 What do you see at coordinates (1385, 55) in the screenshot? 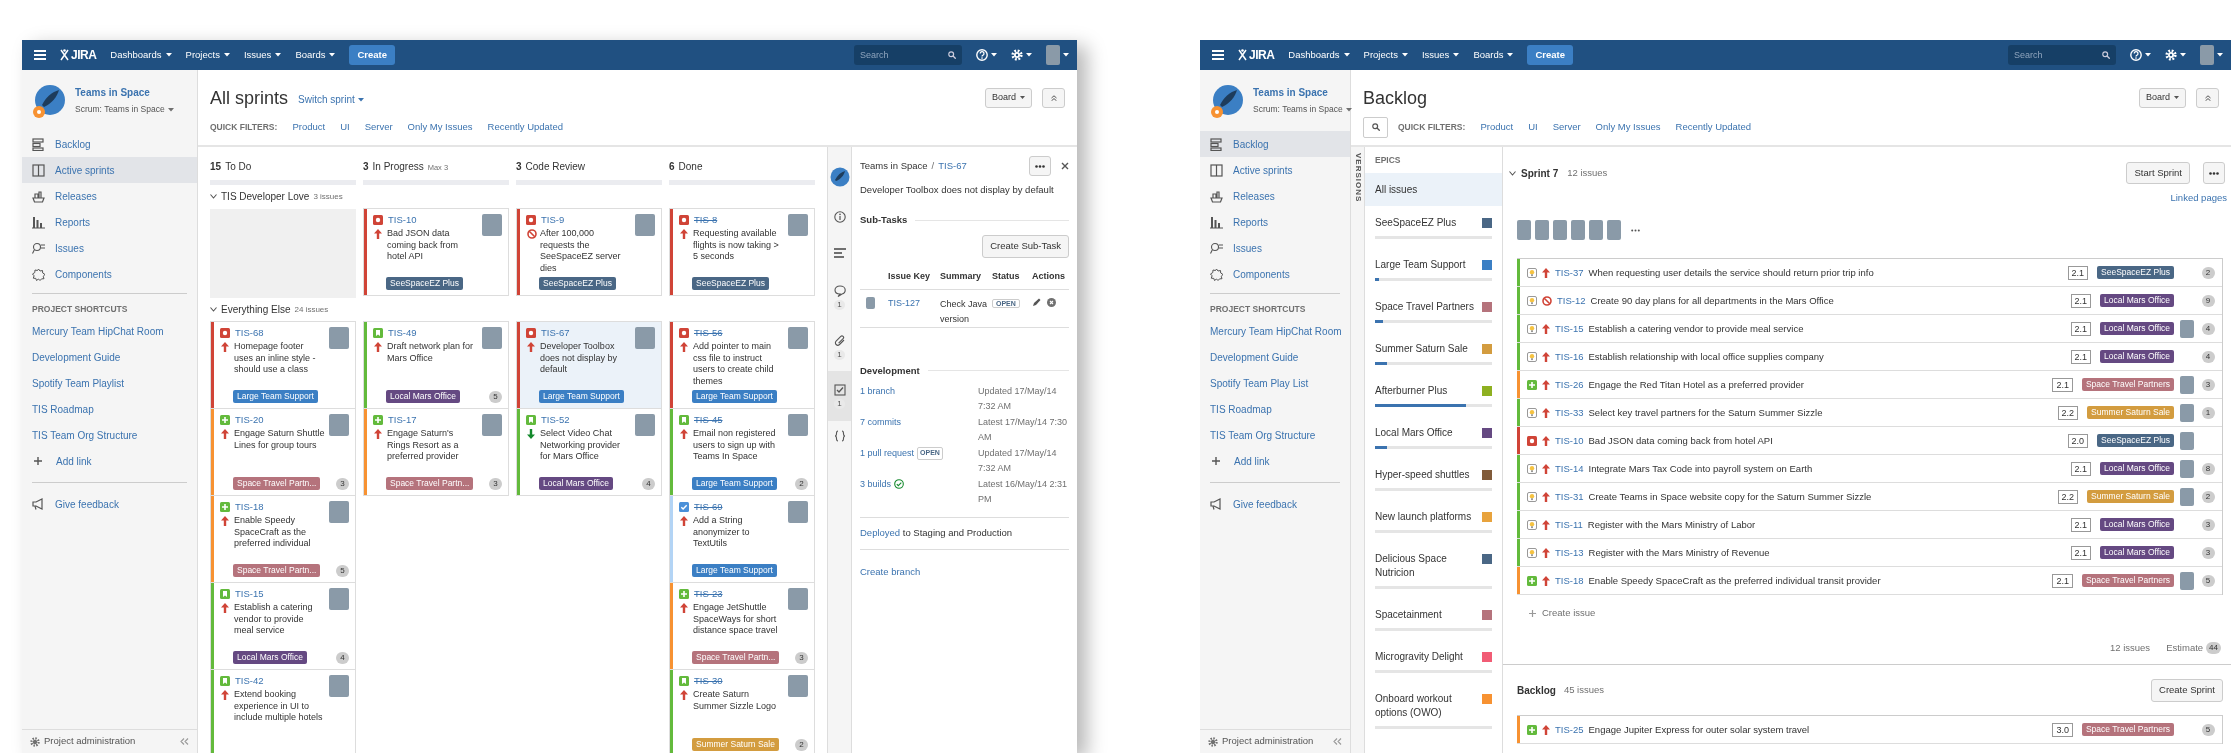
I see `nav-menu: Projects` at bounding box center [1385, 55].